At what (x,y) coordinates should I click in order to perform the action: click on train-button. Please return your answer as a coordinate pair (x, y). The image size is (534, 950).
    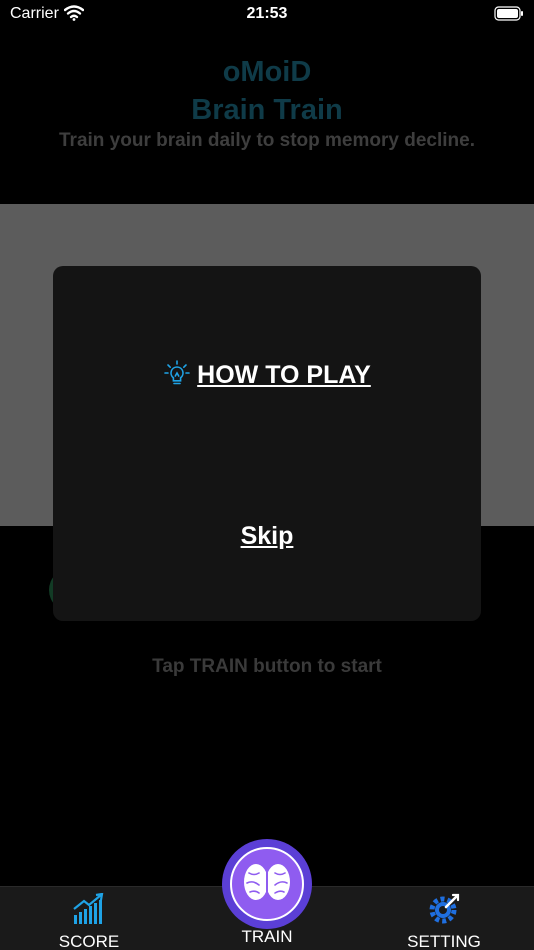
    Looking at the image, I should click on (267, 884).